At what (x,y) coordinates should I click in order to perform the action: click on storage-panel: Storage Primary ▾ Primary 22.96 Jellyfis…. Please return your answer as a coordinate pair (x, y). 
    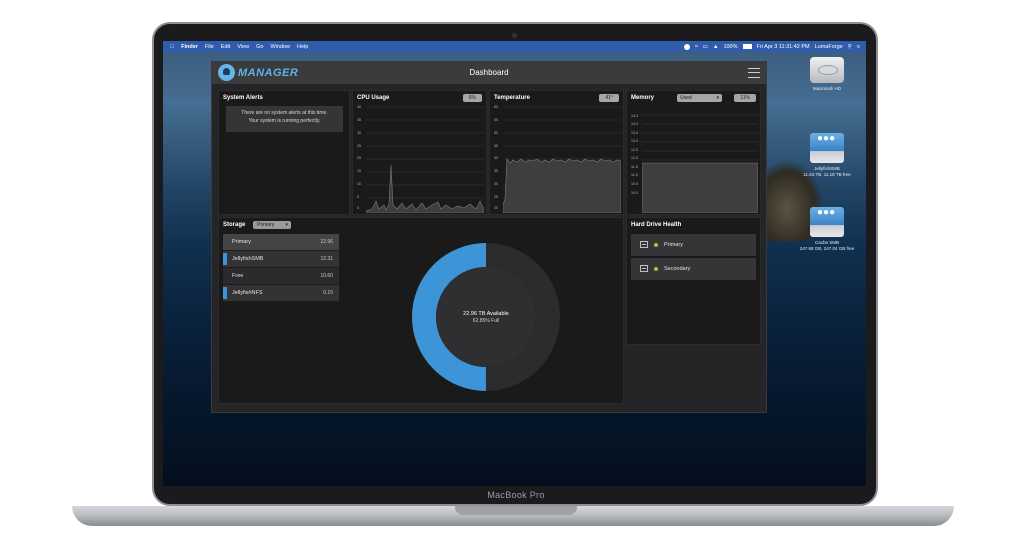
    Looking at the image, I should click on (421, 310).